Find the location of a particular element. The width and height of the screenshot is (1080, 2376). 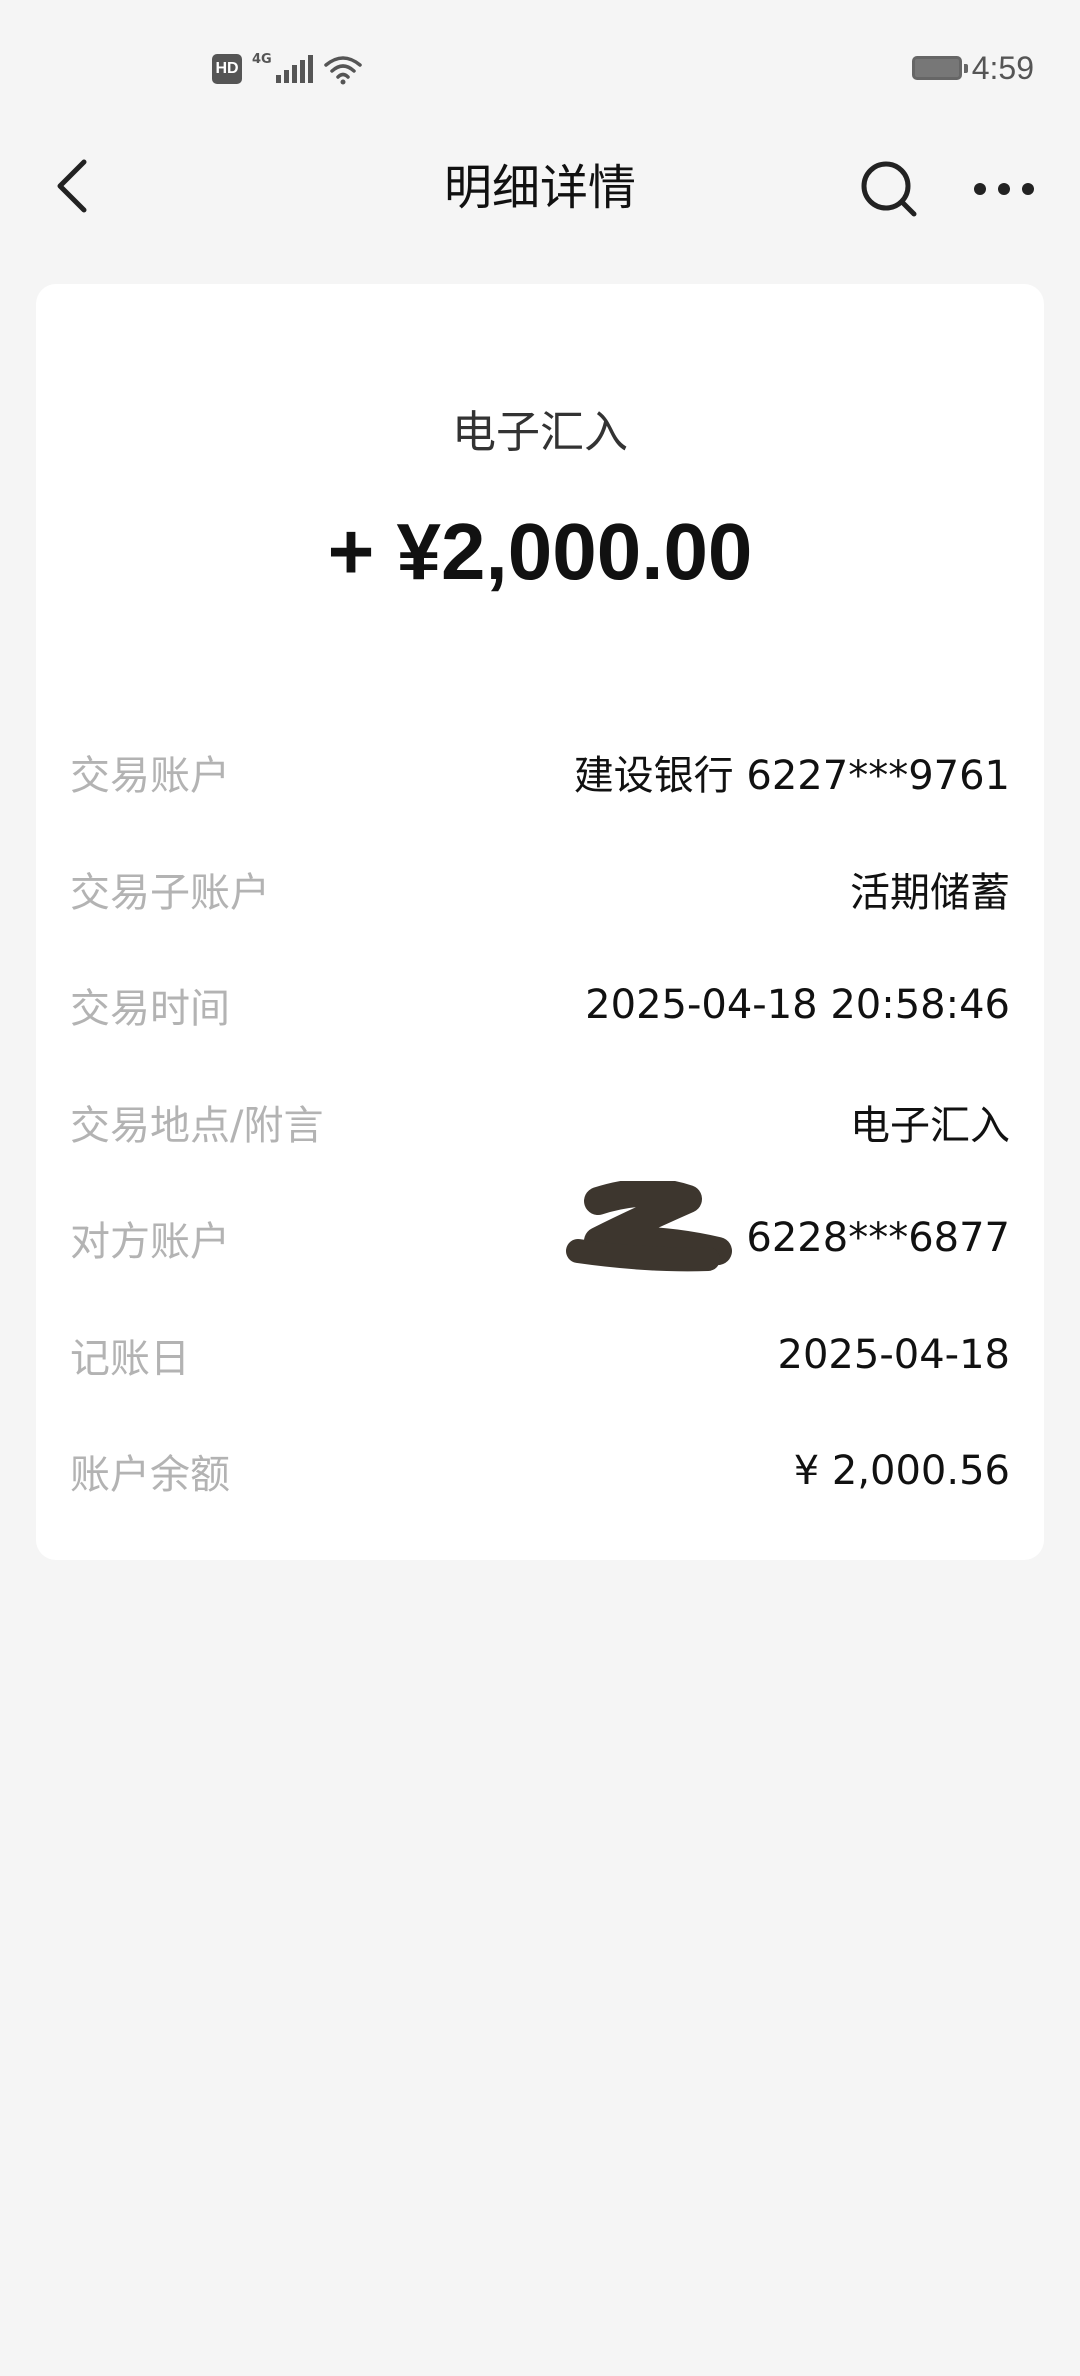

chevron-left-icon is located at coordinates (72, 186).